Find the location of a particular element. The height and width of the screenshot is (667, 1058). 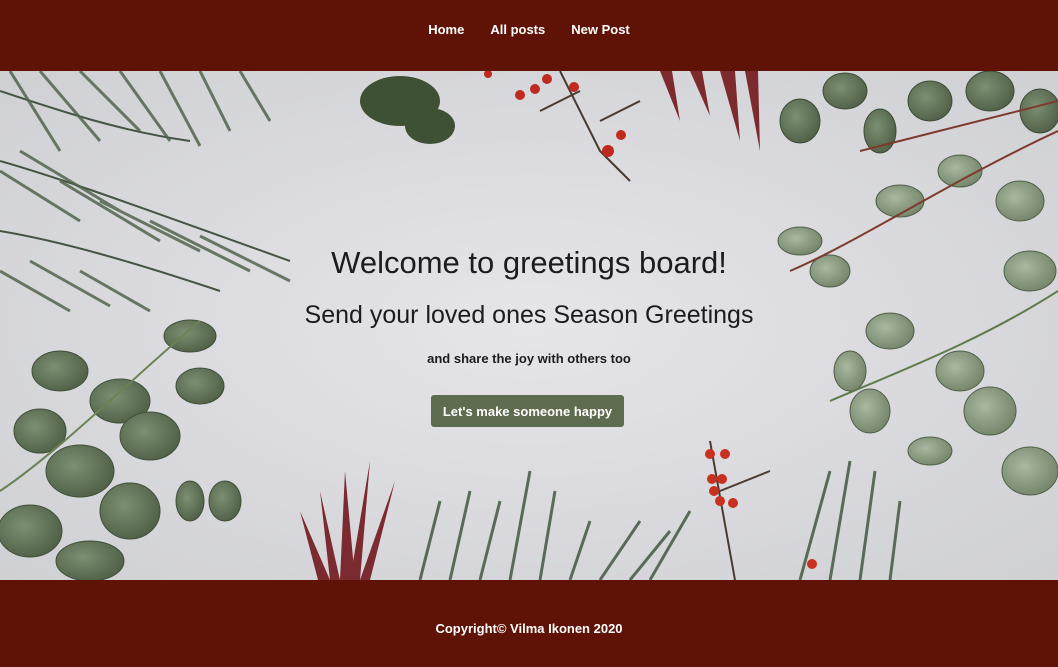

page-title: Welcome to greetings board! is located at coordinates (529, 262).